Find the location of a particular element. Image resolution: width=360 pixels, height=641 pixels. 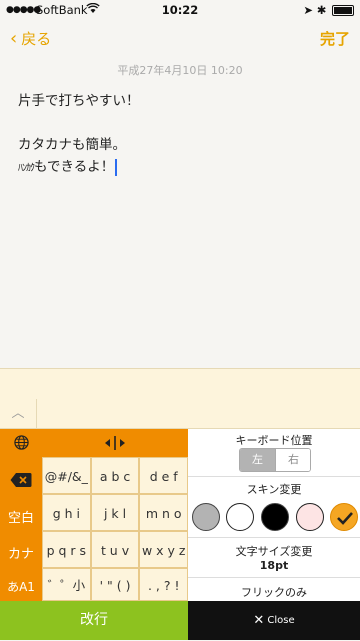

font-size-value: 18pt is located at coordinates (274, 565).